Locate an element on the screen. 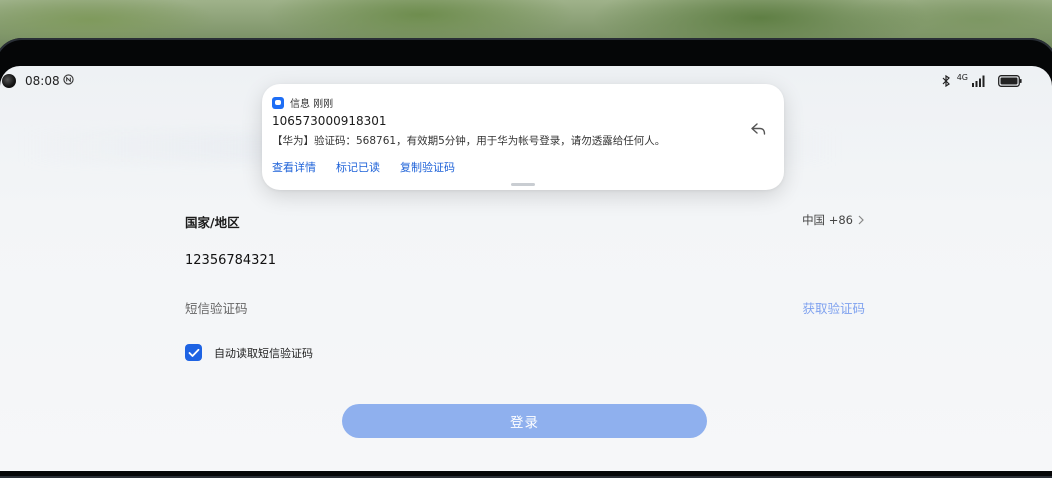 The height and width of the screenshot is (478, 1052). auto-read-option: 自动读取短信验证码 is located at coordinates (249, 352).